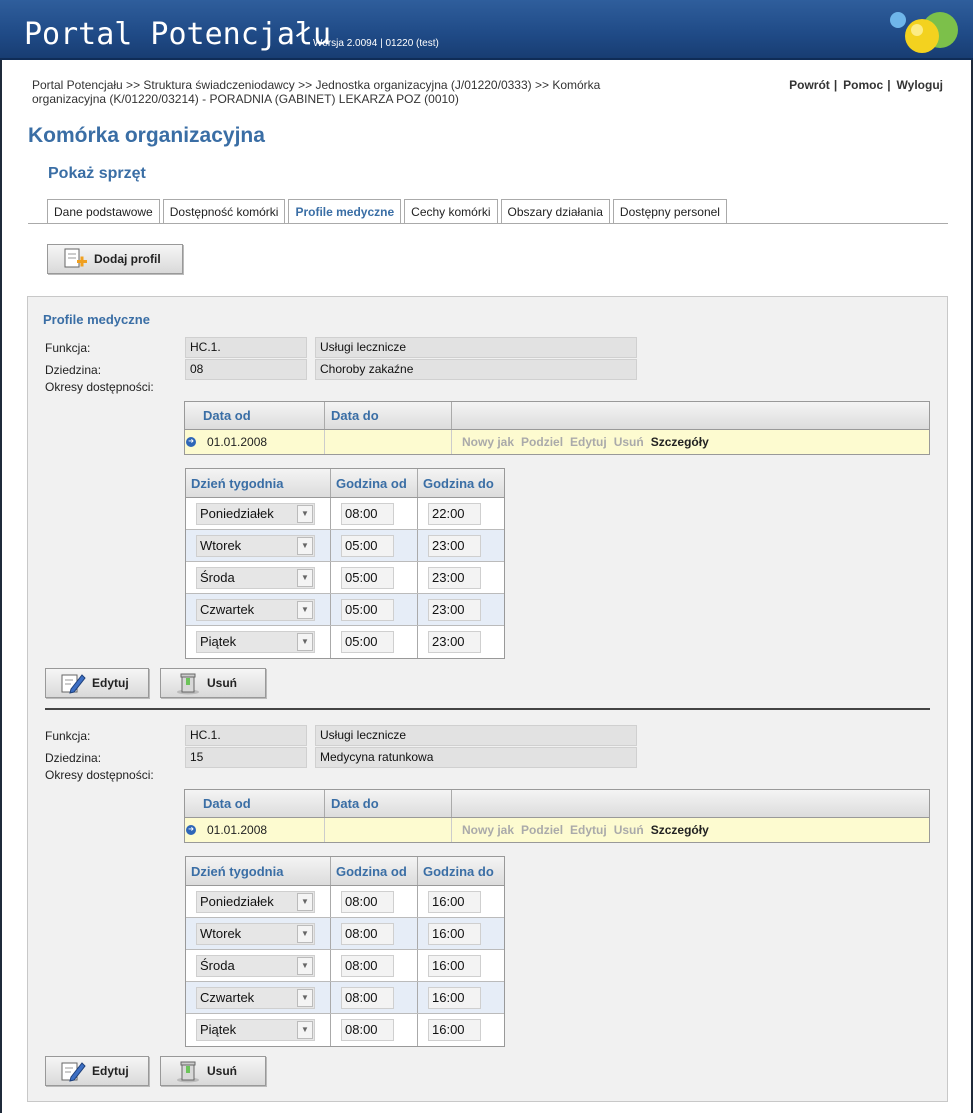 Image resolution: width=973 pixels, height=1113 pixels. I want to click on tab-profile-medyczne: Profile medyczne, so click(345, 211).